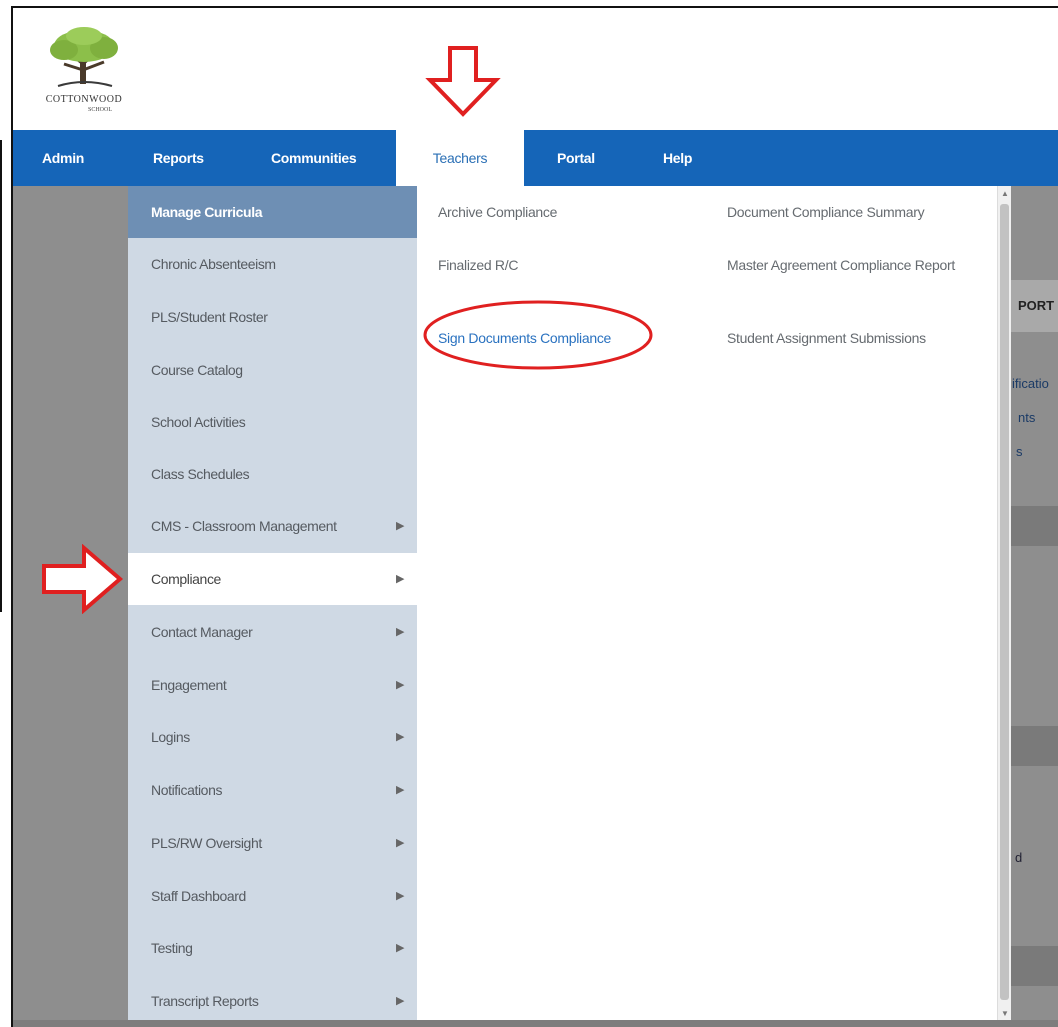 This screenshot has width=1058, height=1027. Describe the element at coordinates (497, 212) in the screenshot. I see `link-archive-compliance: Archive Compliance` at that location.